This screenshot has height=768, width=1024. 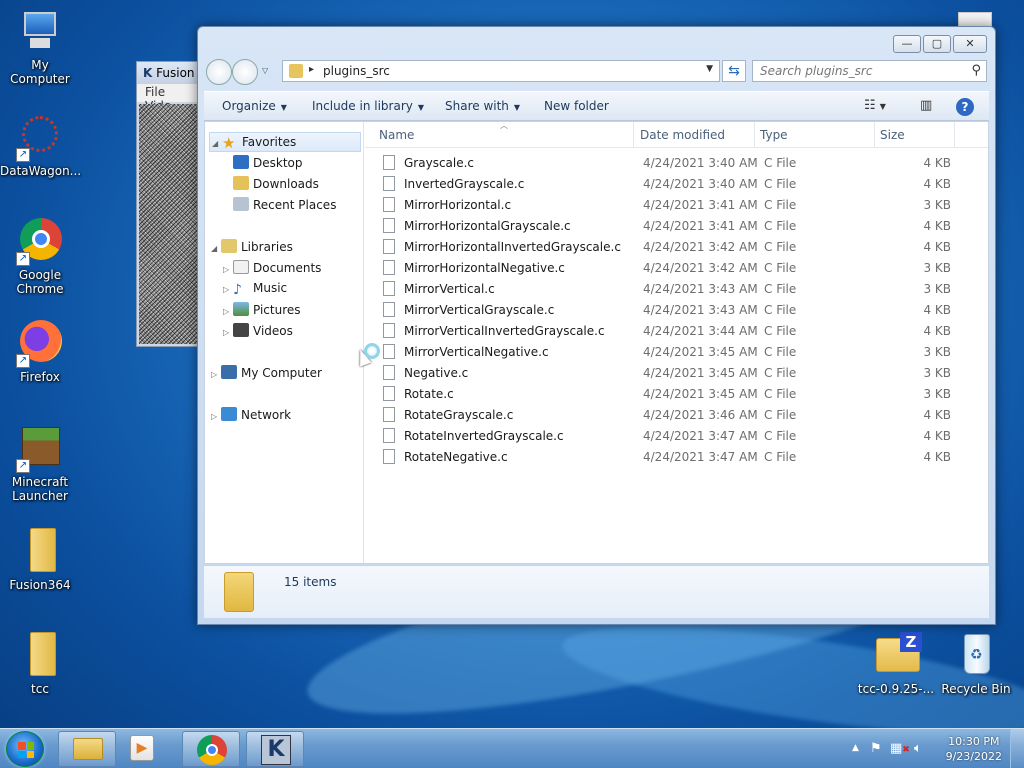 I want to click on taskbar-media-player-button: ▶, so click(x=144, y=749).